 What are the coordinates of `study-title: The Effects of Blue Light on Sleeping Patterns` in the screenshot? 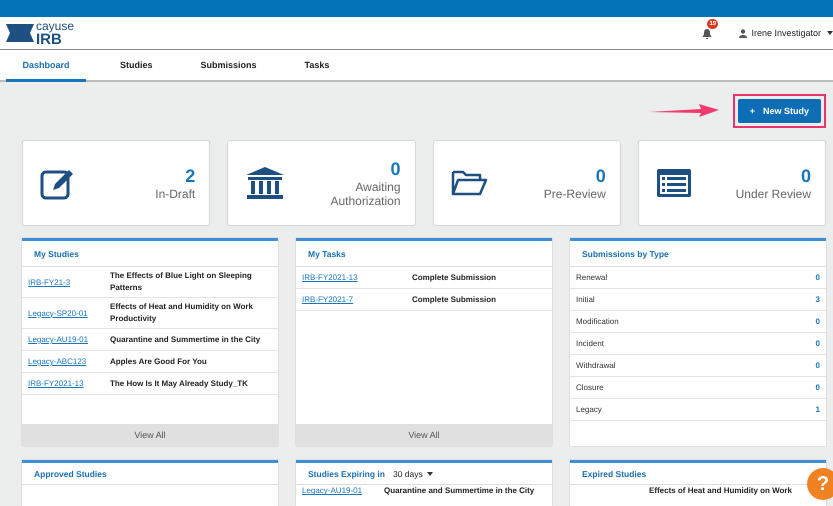 It's located at (181, 282).